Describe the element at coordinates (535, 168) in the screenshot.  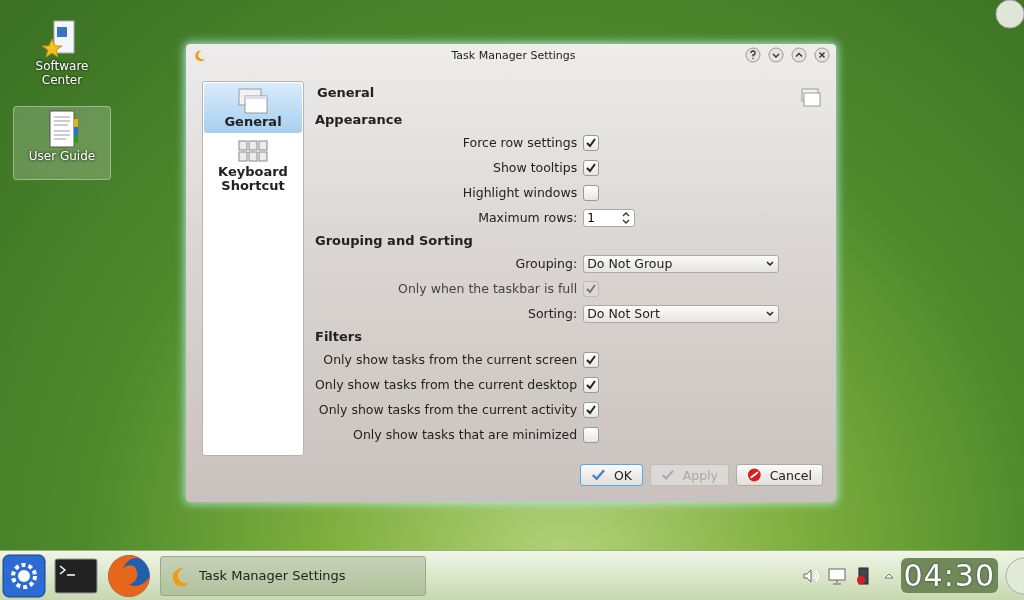
I see `field-label: Show tooltips` at that location.